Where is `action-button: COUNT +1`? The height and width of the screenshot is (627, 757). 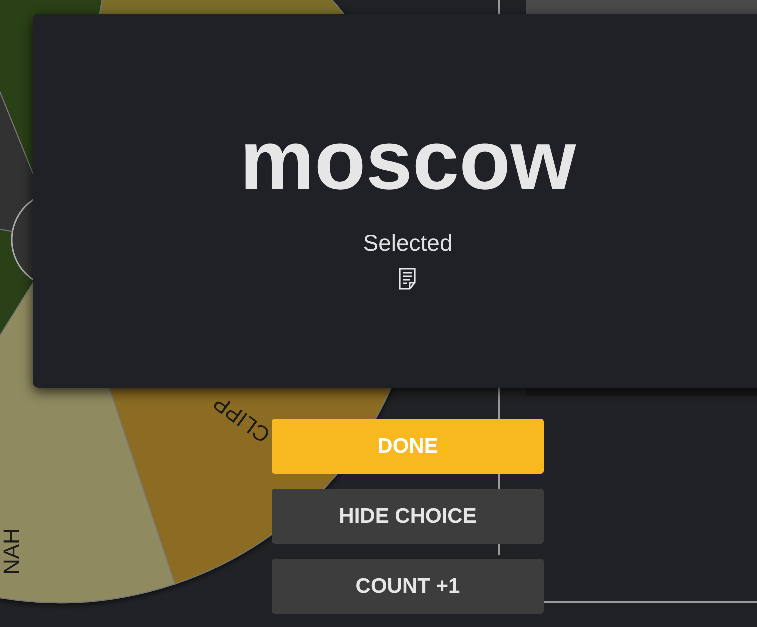
action-button: COUNT +1 is located at coordinates (408, 586).